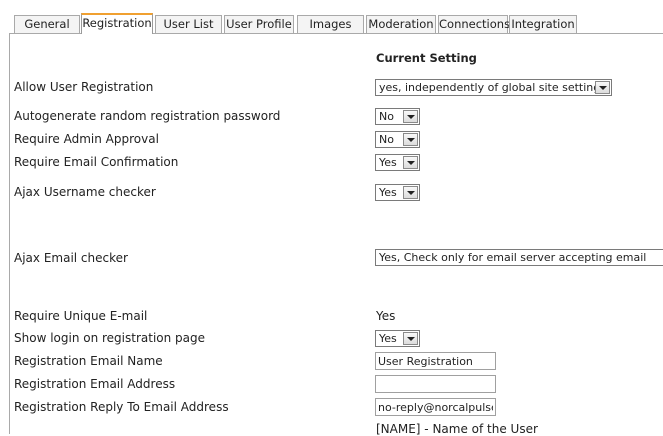 The width and height of the screenshot is (663, 436). Describe the element at coordinates (386, 116) in the screenshot. I see `autogen-password-value: No` at that location.